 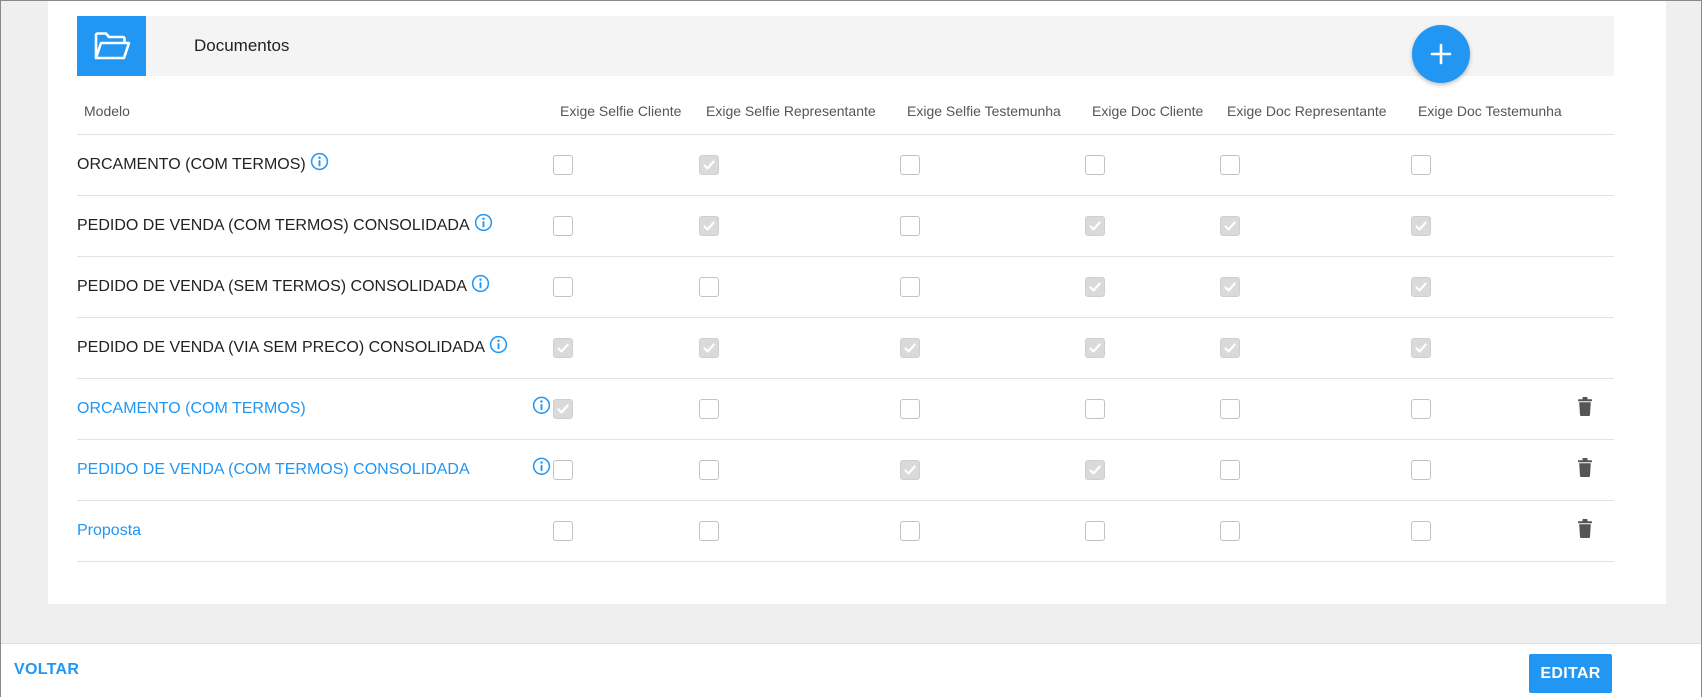 I want to click on column-header-modelo: Modelo, so click(x=315, y=111).